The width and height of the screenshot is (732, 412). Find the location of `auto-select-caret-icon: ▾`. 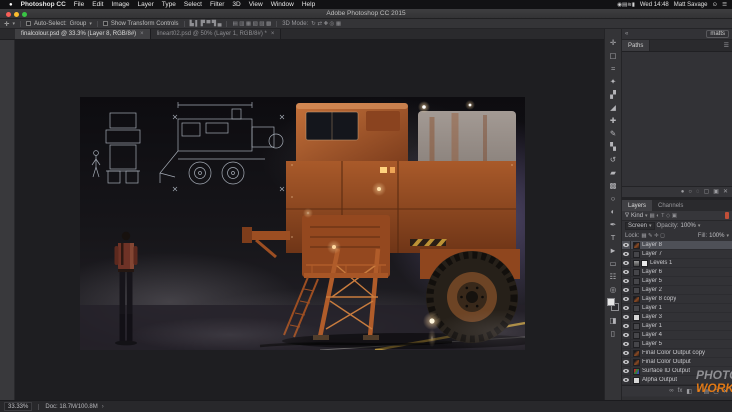

auto-select-caret-icon: ▾ is located at coordinates (90, 24).